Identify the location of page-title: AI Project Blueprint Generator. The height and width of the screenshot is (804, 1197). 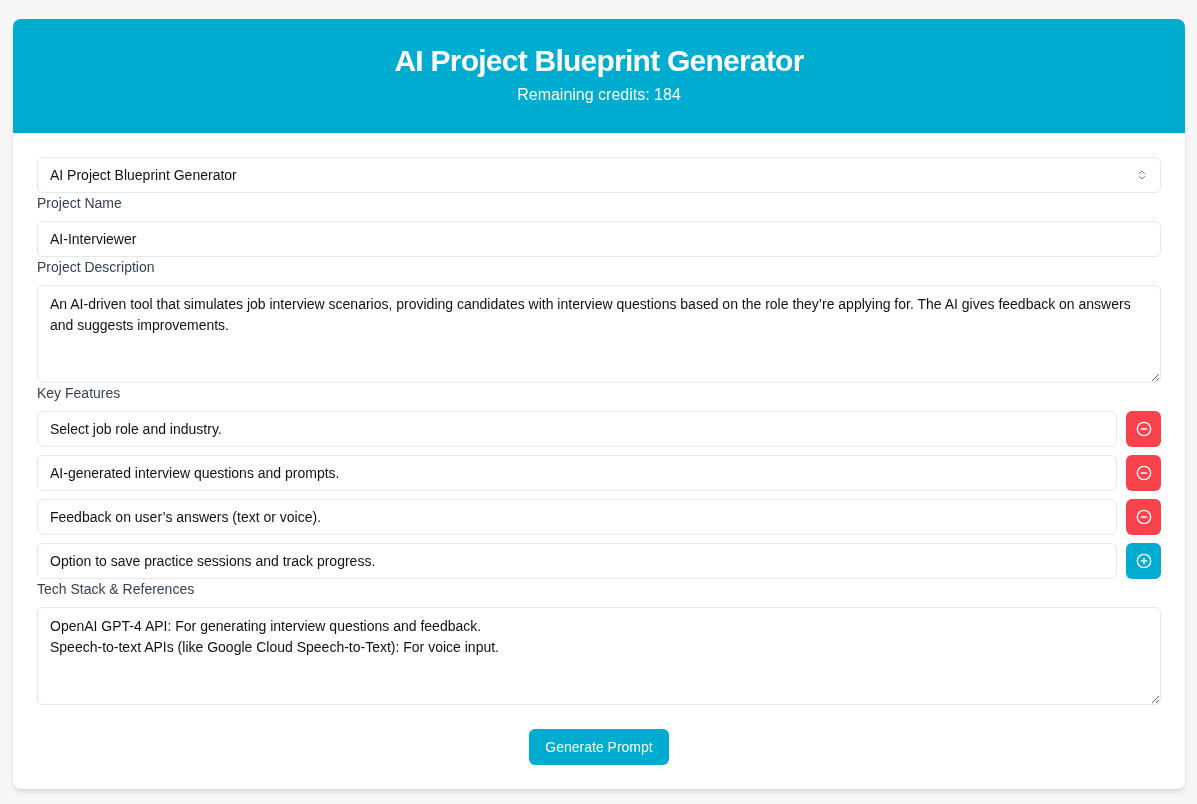
(599, 61).